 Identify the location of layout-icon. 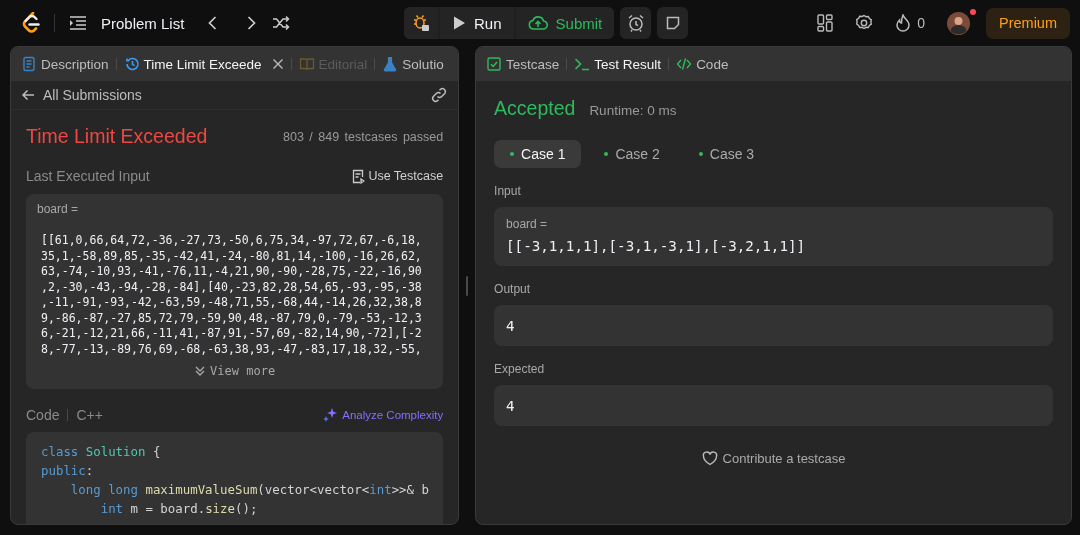
(825, 23).